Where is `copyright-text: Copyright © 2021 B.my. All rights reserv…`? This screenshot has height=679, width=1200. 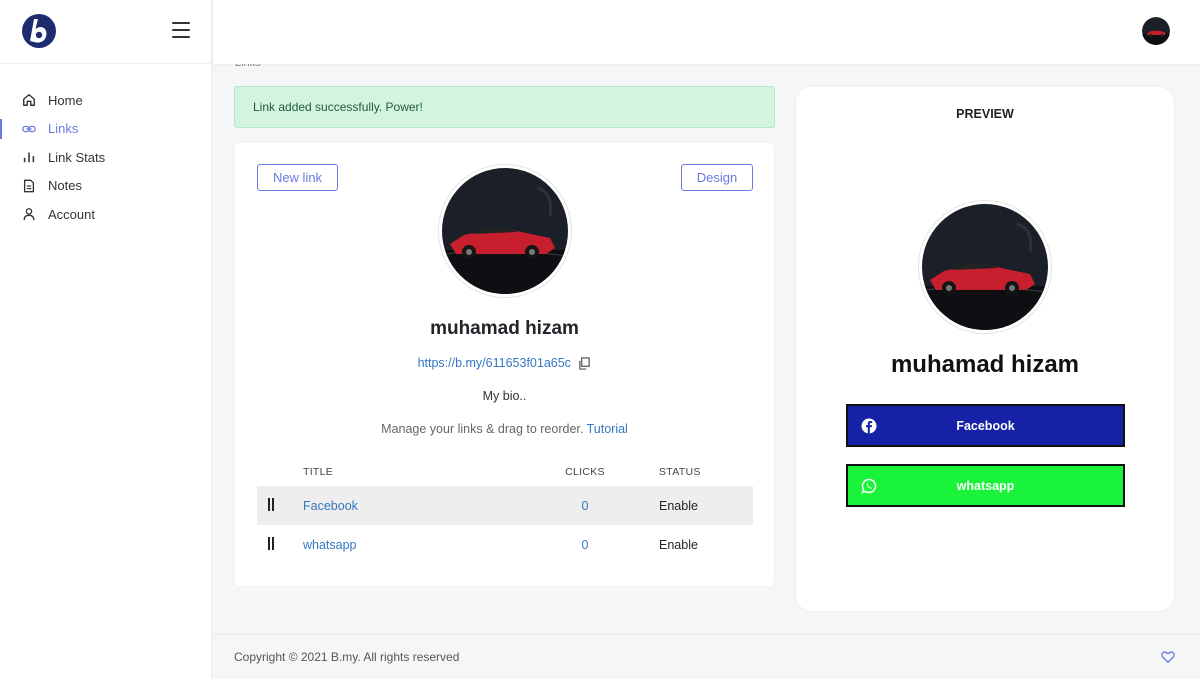
copyright-text: Copyright © 2021 B.my. All rights reserv… is located at coordinates (347, 657).